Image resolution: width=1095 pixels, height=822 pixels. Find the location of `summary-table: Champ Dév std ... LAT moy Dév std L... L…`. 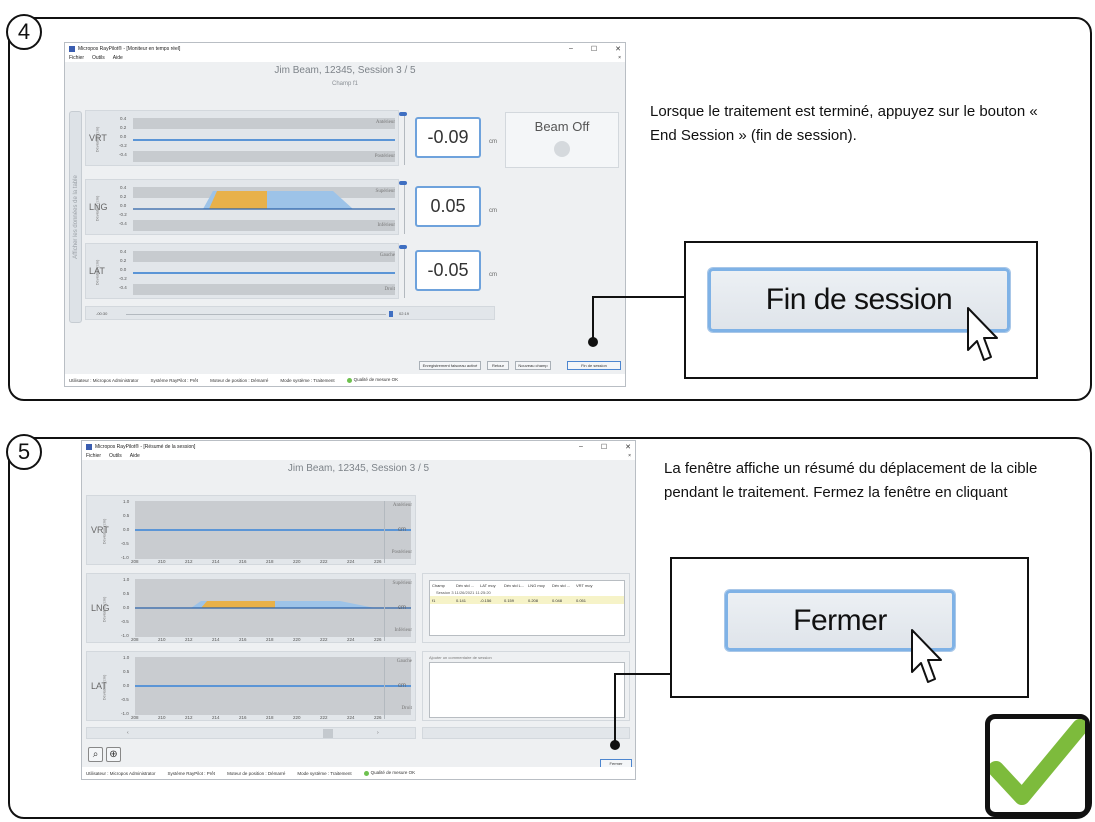

summary-table: Champ Dév std ... LAT moy Dév std L... L… is located at coordinates (527, 608).